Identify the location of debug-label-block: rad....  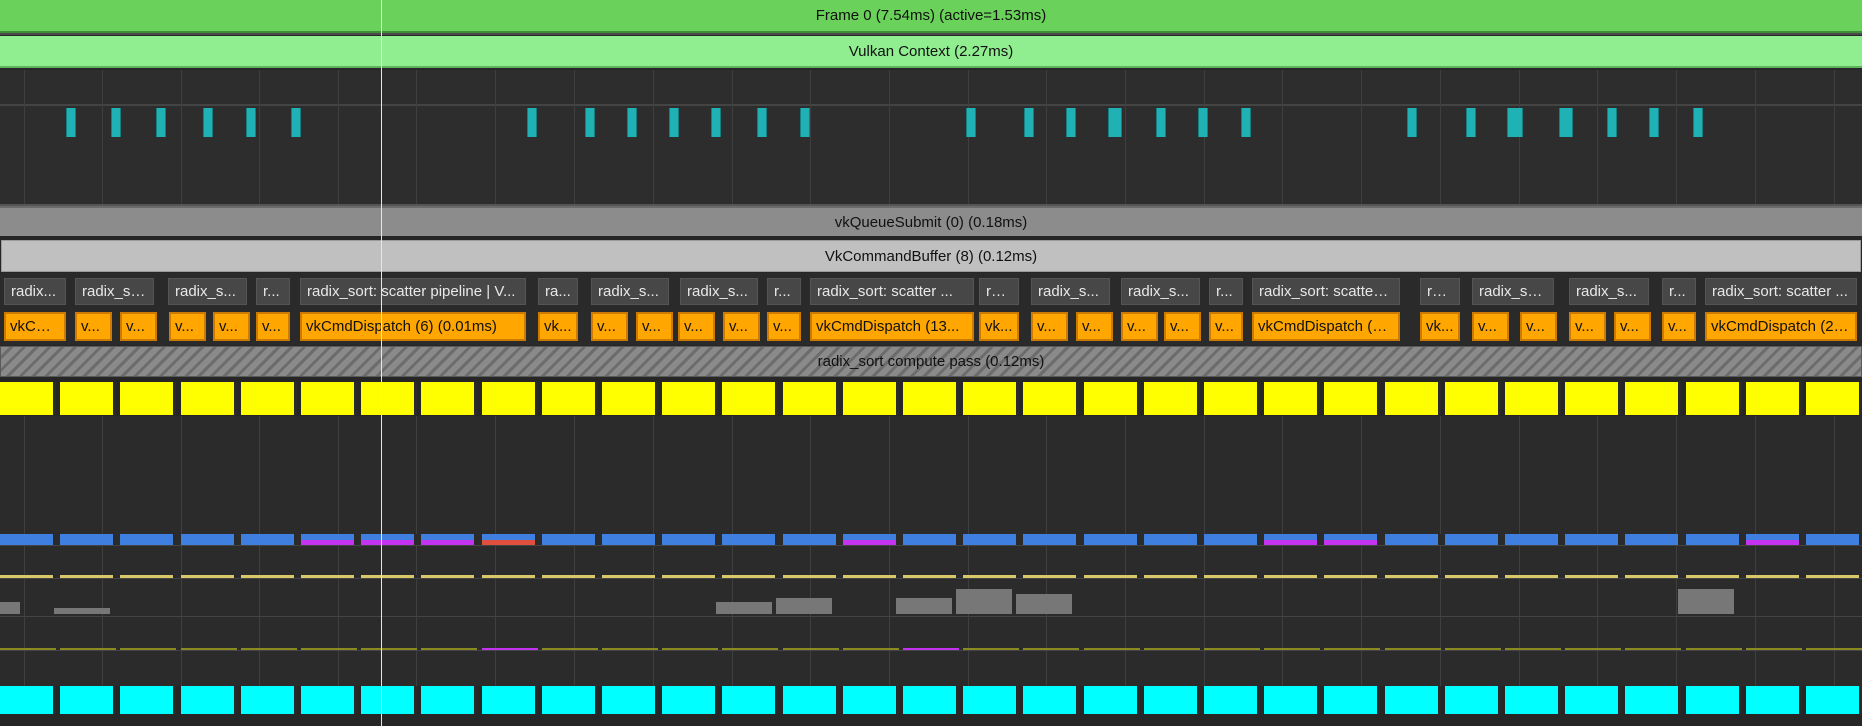
(999, 291).